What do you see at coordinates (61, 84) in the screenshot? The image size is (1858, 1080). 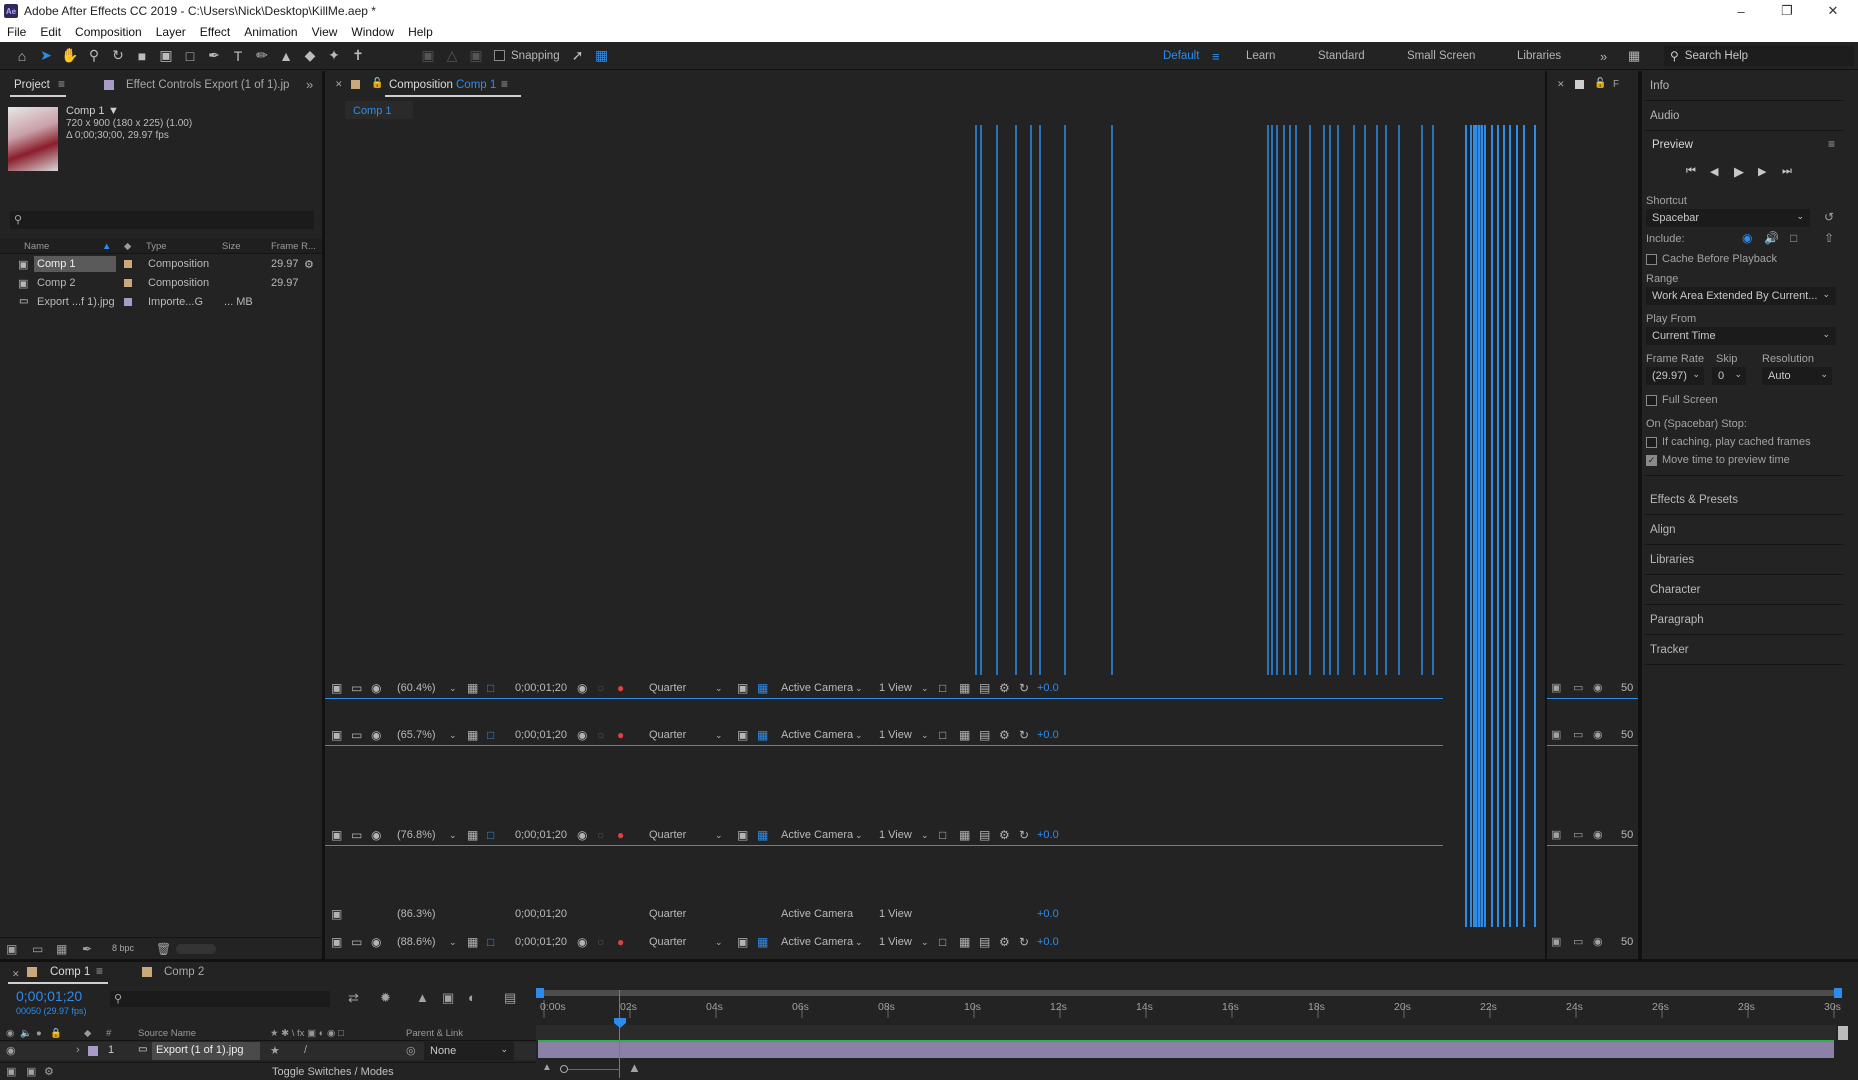 I see `project-menu-icon: ≡` at bounding box center [61, 84].